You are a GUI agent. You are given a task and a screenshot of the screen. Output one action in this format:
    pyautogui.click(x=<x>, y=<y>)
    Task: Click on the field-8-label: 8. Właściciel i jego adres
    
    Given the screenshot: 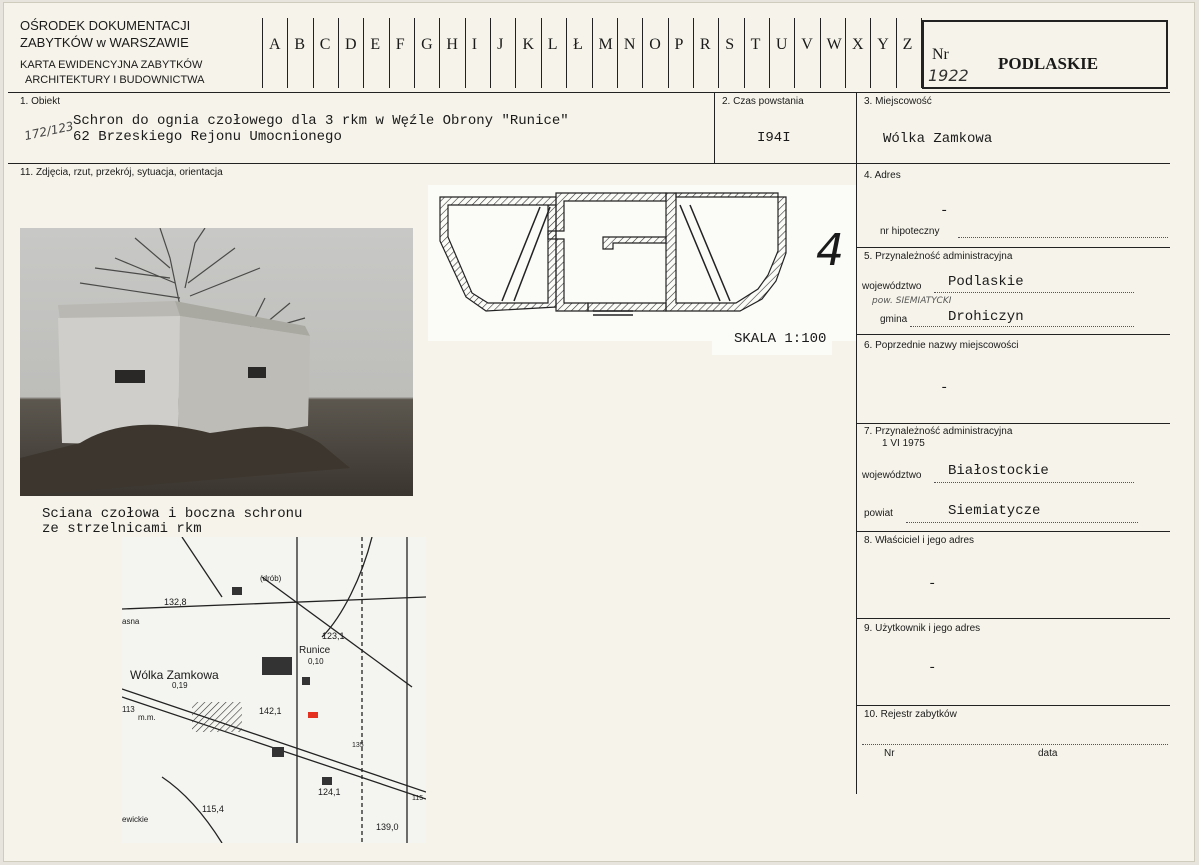 What is the action you would take?
    pyautogui.click(x=919, y=540)
    